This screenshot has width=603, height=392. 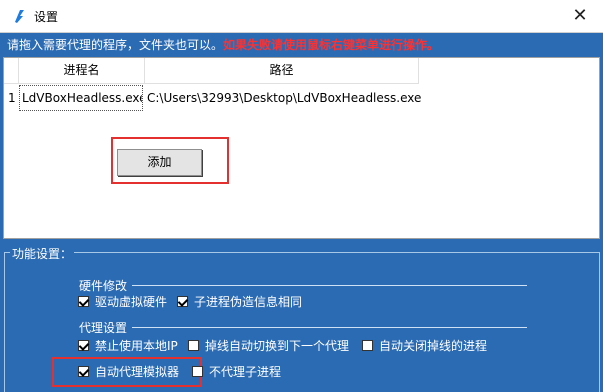 What do you see at coordinates (19, 16) in the screenshot?
I see `app-logo-icon` at bounding box center [19, 16].